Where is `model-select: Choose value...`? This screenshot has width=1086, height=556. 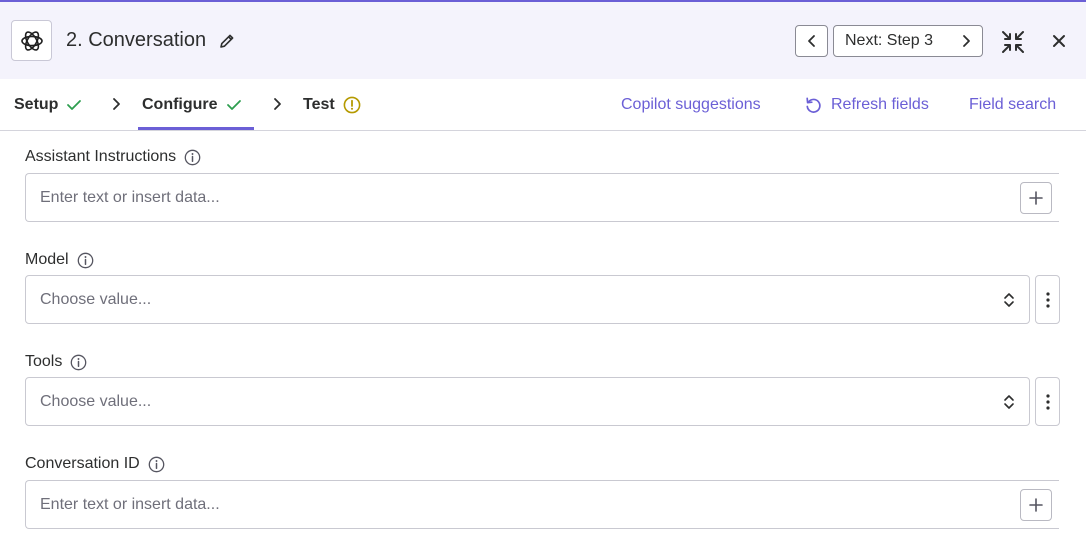 model-select: Choose value... is located at coordinates (527, 299).